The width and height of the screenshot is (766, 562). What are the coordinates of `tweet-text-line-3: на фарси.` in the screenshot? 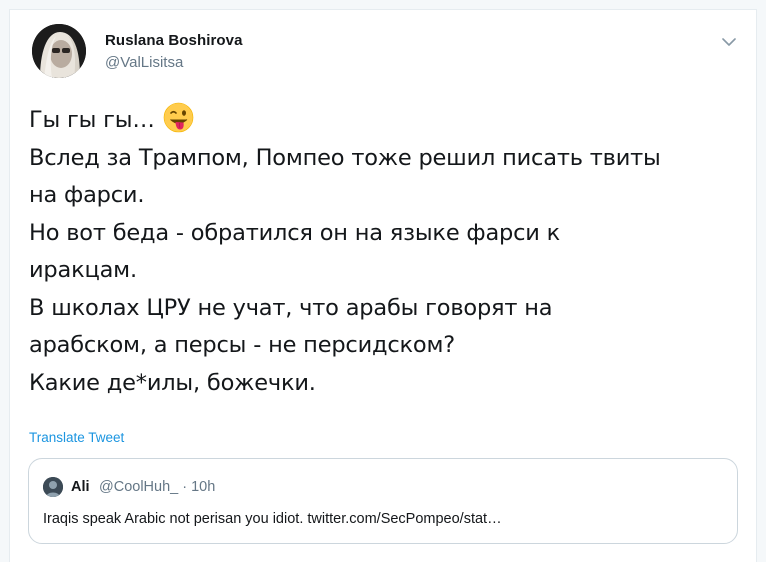 It's located at (87, 195).